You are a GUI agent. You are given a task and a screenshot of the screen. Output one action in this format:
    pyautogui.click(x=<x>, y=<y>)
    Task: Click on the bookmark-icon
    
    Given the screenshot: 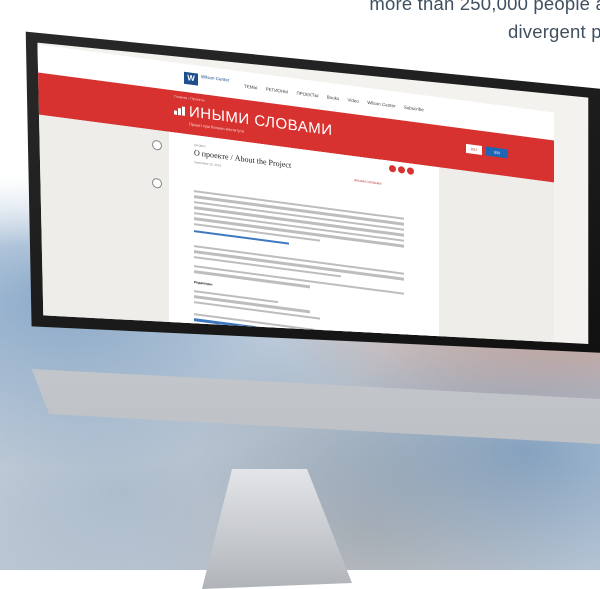 What is the action you would take?
    pyautogui.click(x=157, y=145)
    